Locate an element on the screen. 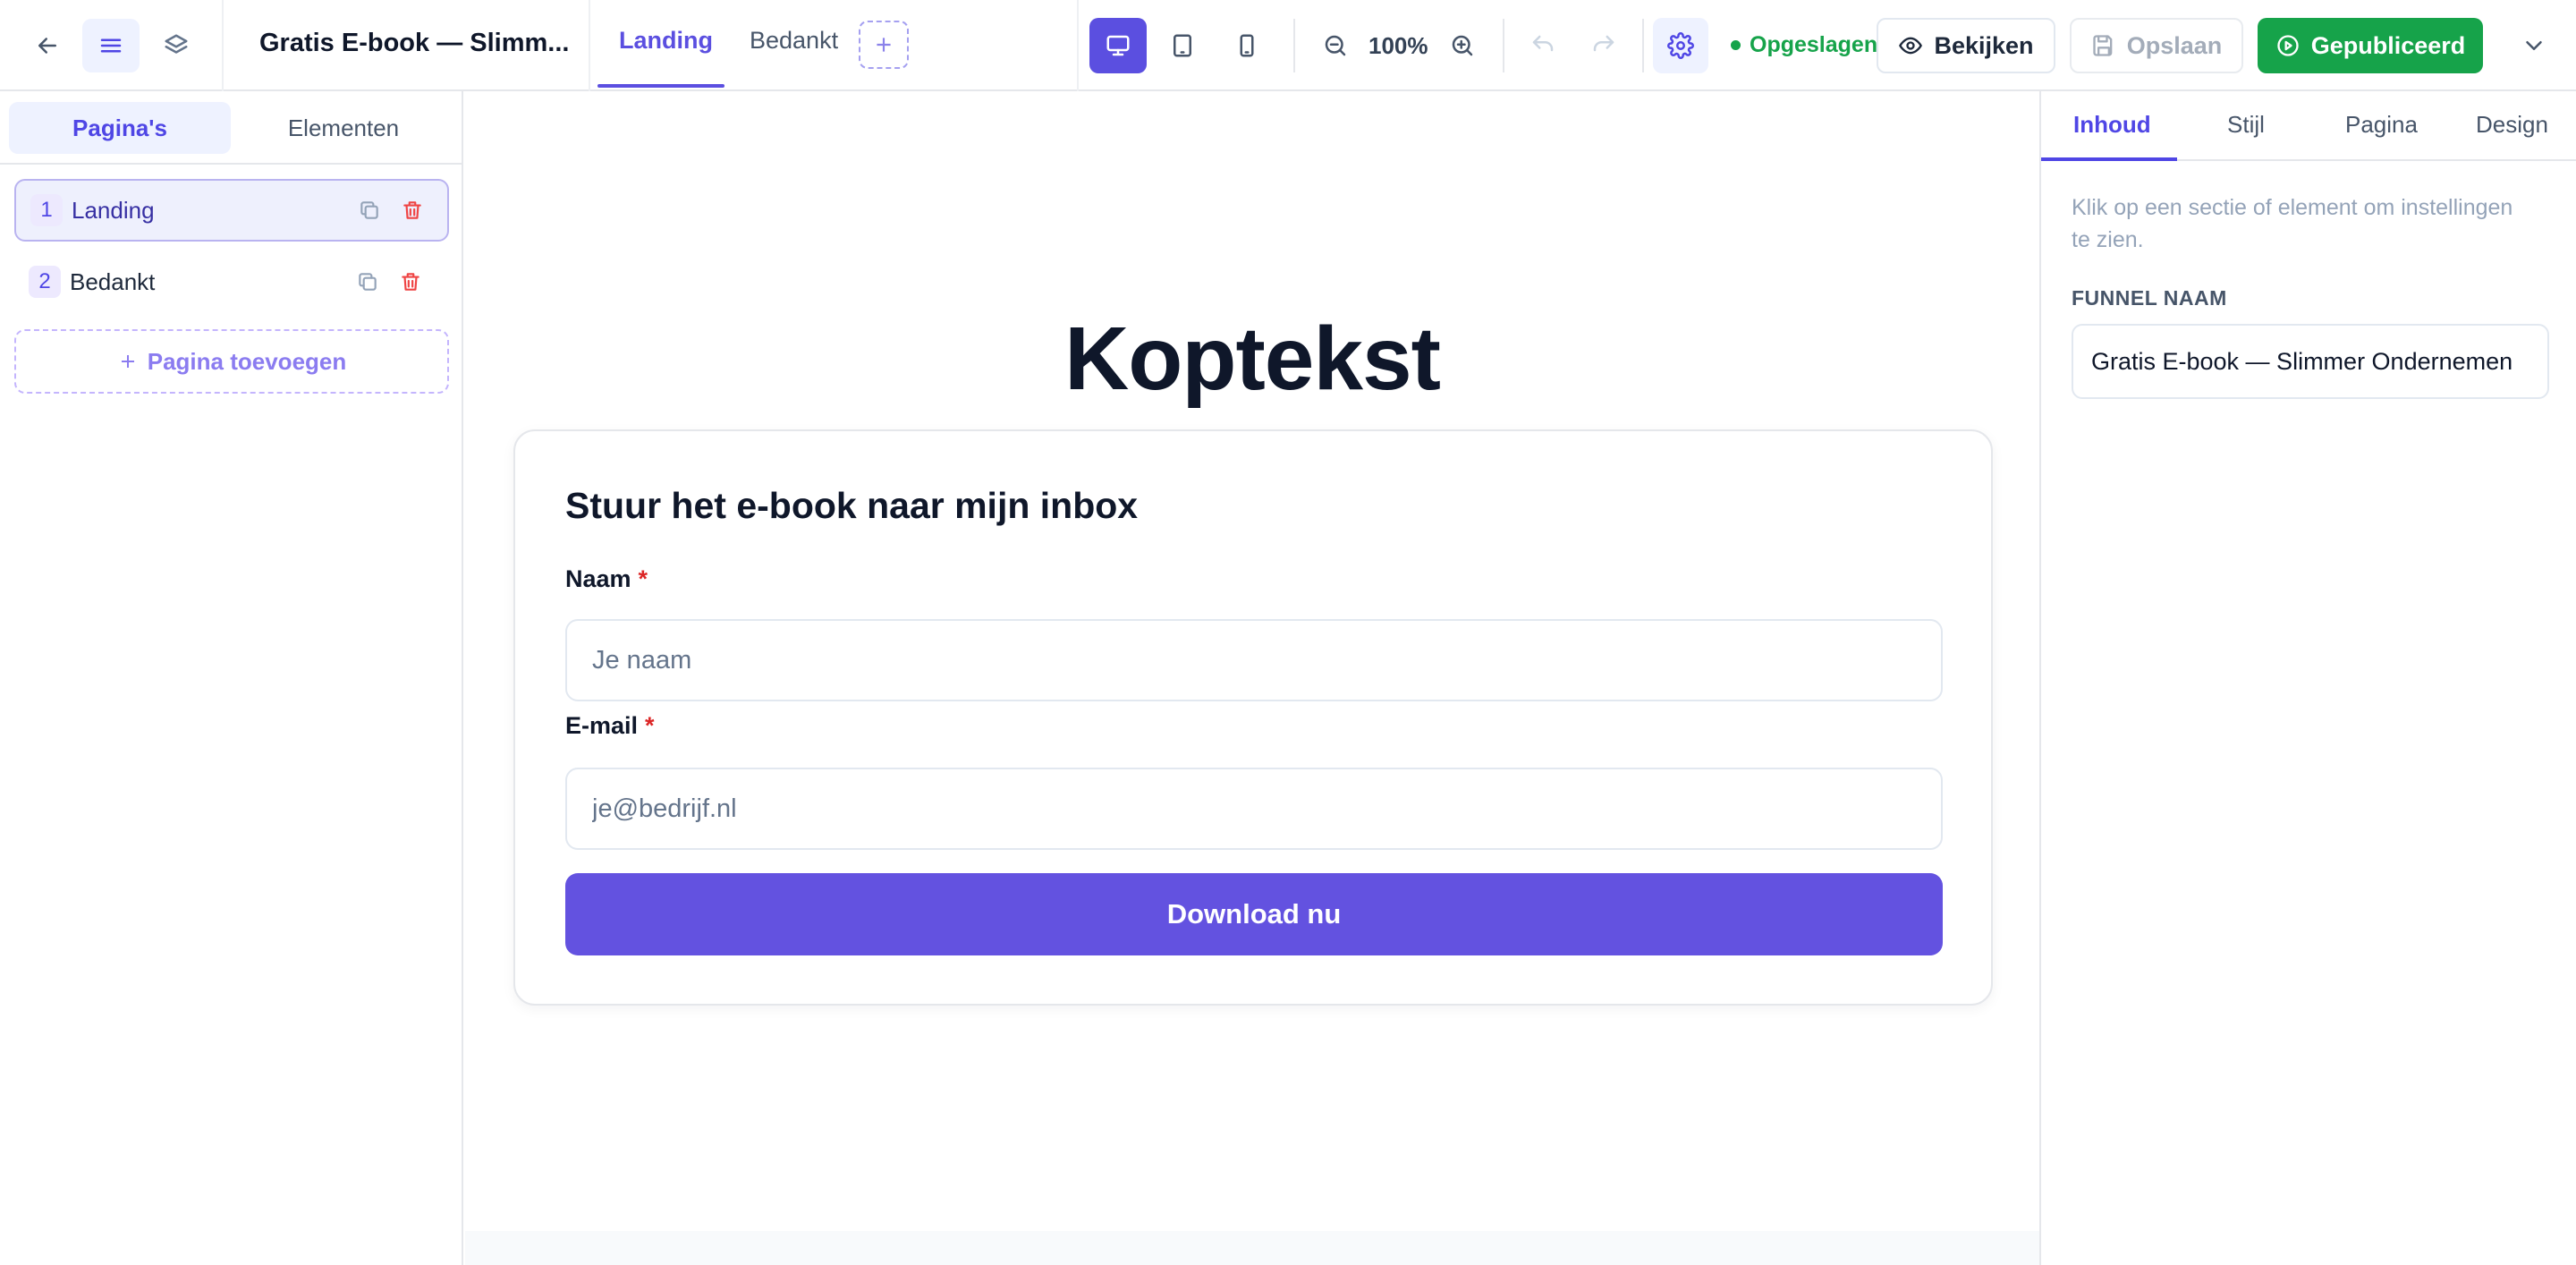 The height and width of the screenshot is (1265, 2576). name-input is located at coordinates (1254, 660).